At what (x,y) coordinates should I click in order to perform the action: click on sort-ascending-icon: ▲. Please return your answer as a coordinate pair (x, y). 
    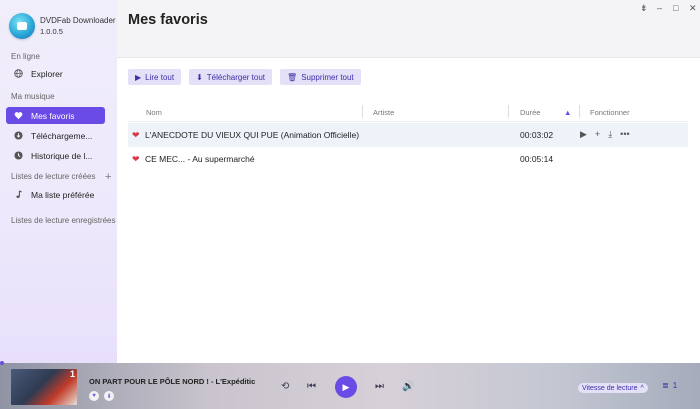
    Looking at the image, I should click on (567, 112).